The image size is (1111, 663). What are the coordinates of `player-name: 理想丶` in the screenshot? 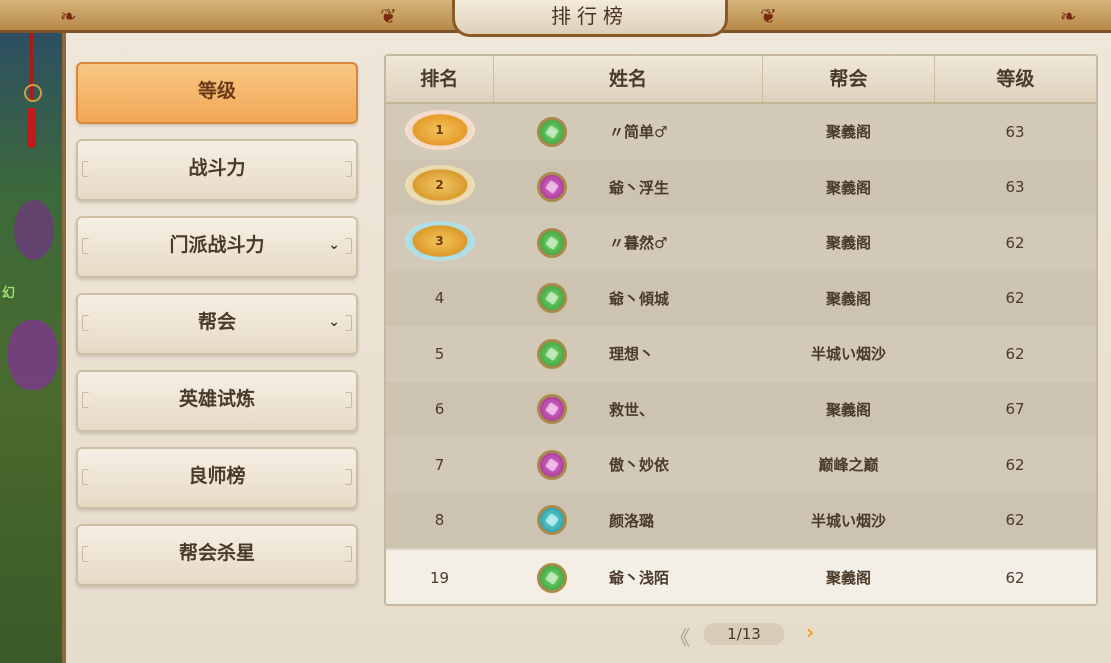 It's located at (632, 354).